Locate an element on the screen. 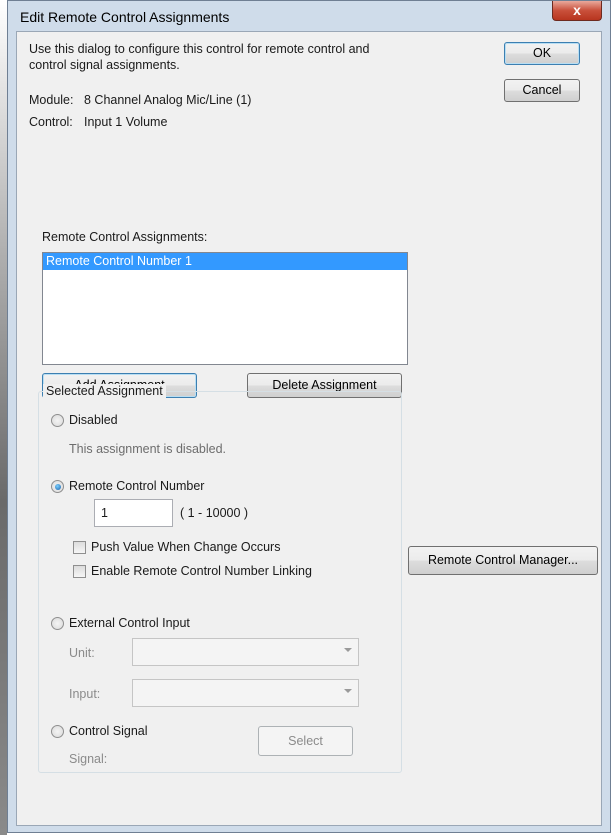 This screenshot has width=613, height=835. selected-assignment-label: Selected Assignment is located at coordinates (104, 391).